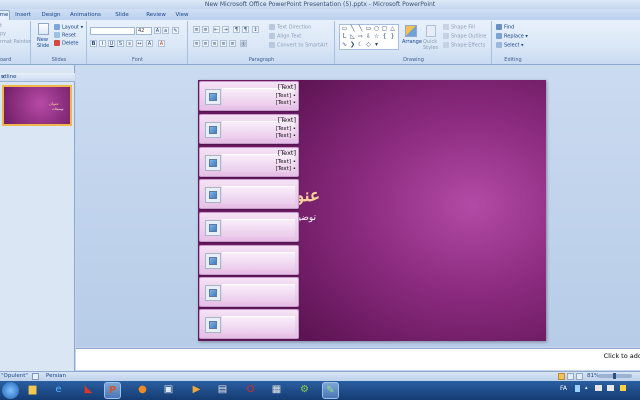 This screenshot has width=640, height=400. I want to click on arrow-shape-icon: ╲, so click(360, 29).